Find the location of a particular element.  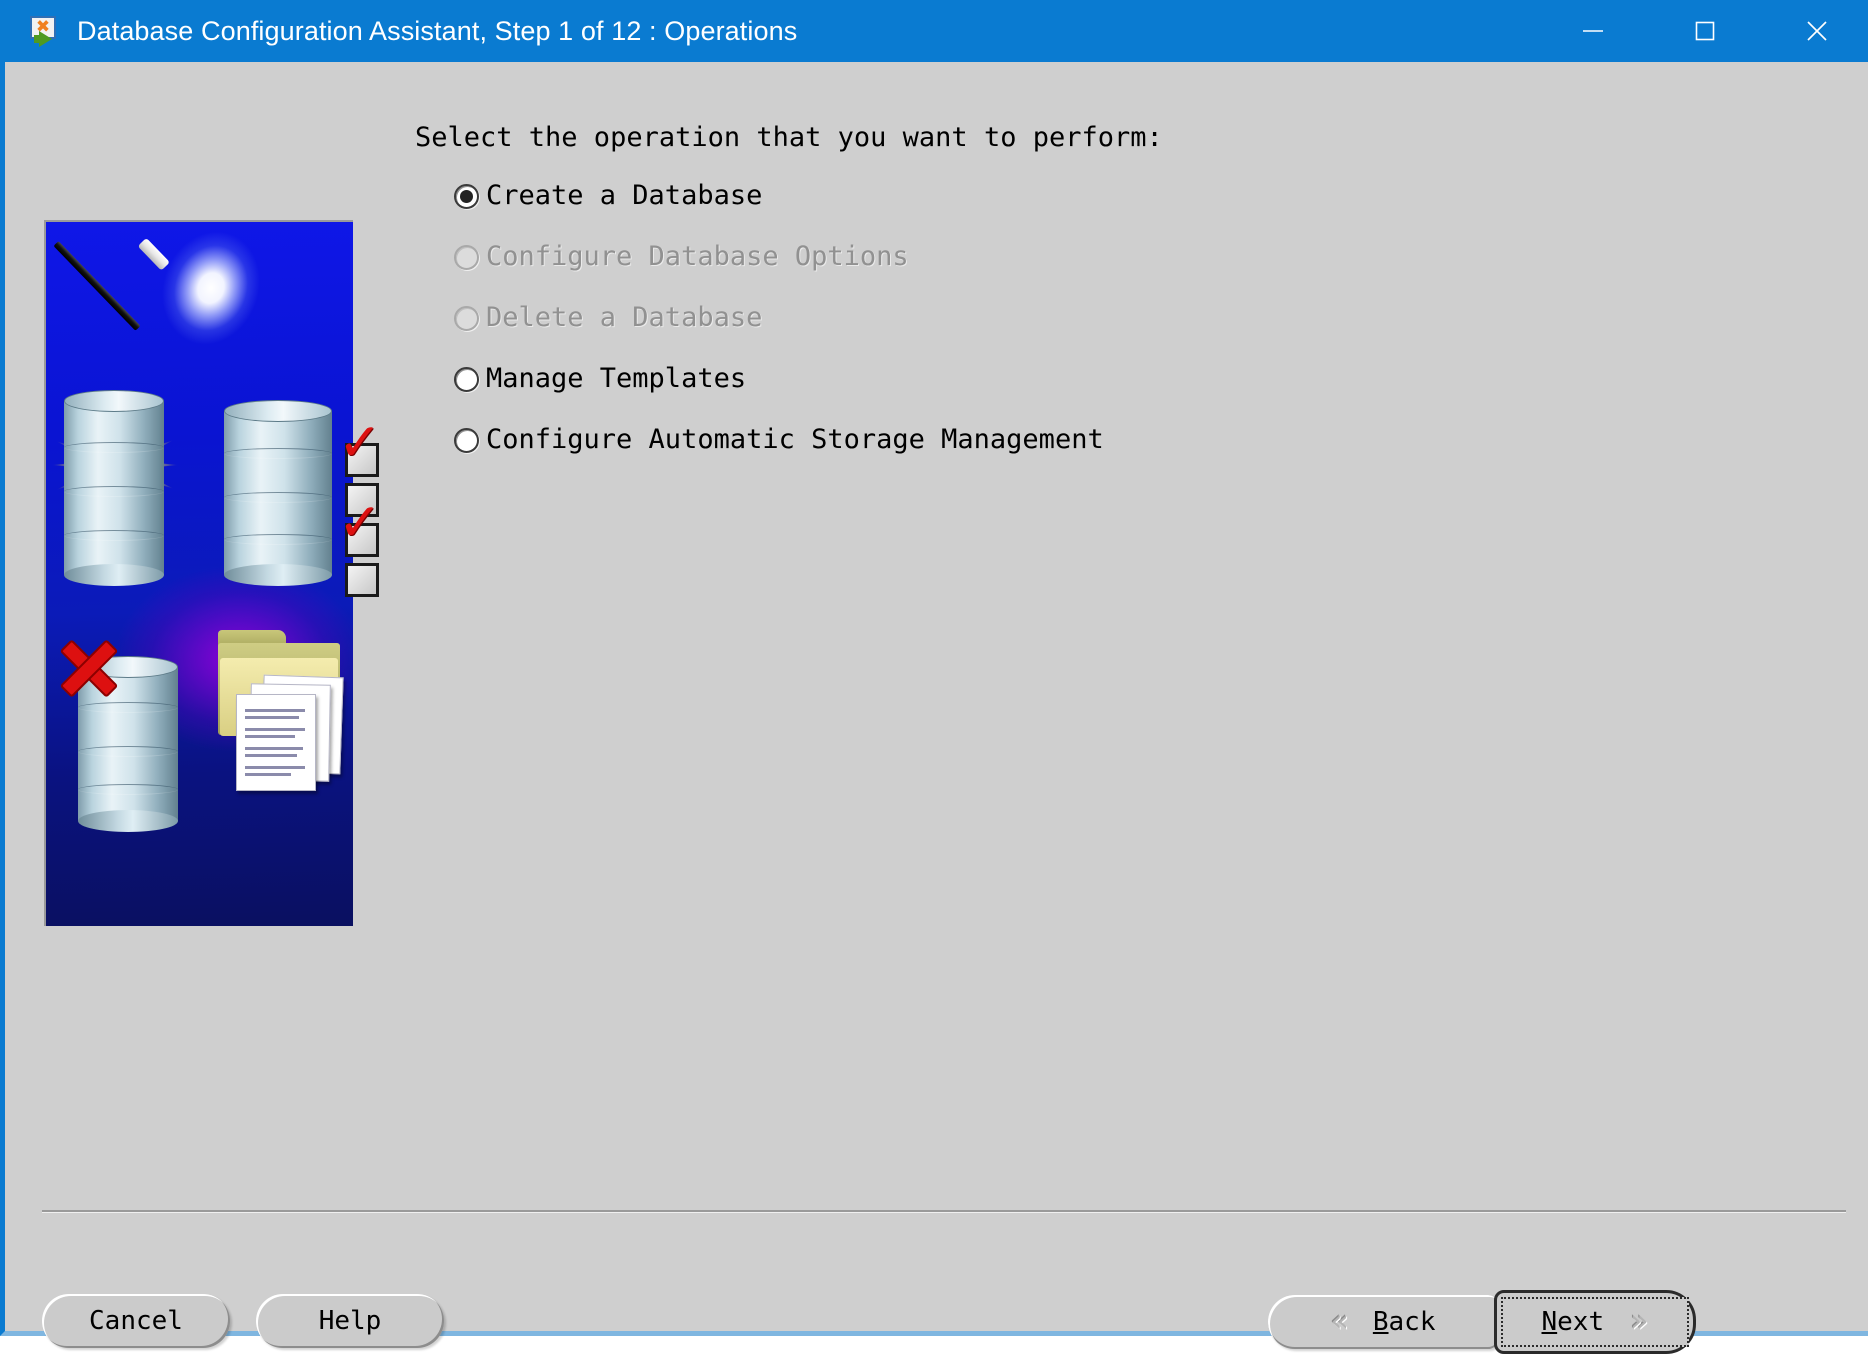

radio-delete-a-database: Delete a Database is located at coordinates (608, 318).